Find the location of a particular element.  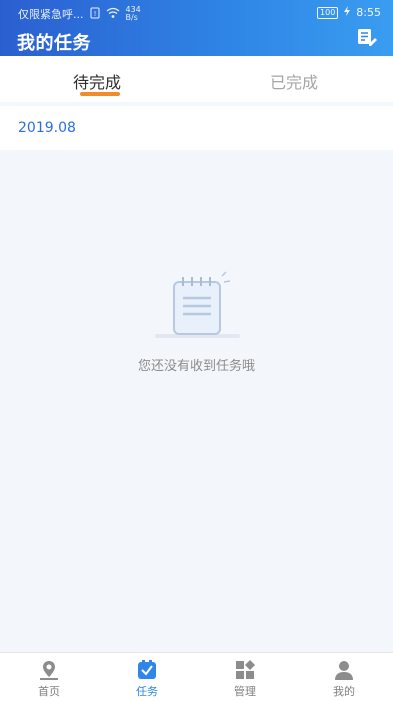

battery-icon: 100 is located at coordinates (328, 12).